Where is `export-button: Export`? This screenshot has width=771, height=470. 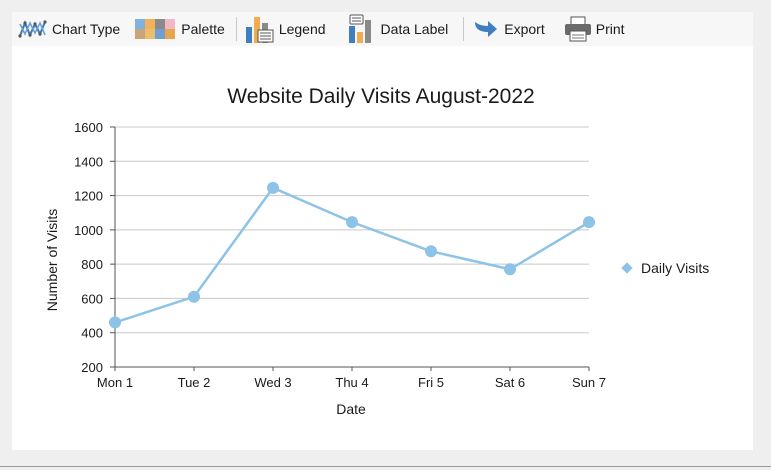 export-button: Export is located at coordinates (509, 29).